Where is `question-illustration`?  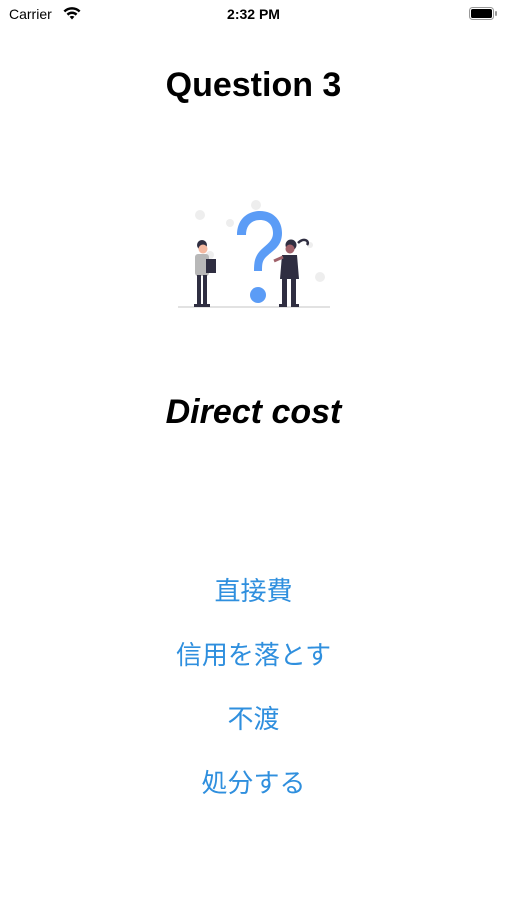 question-illustration is located at coordinates (254, 254).